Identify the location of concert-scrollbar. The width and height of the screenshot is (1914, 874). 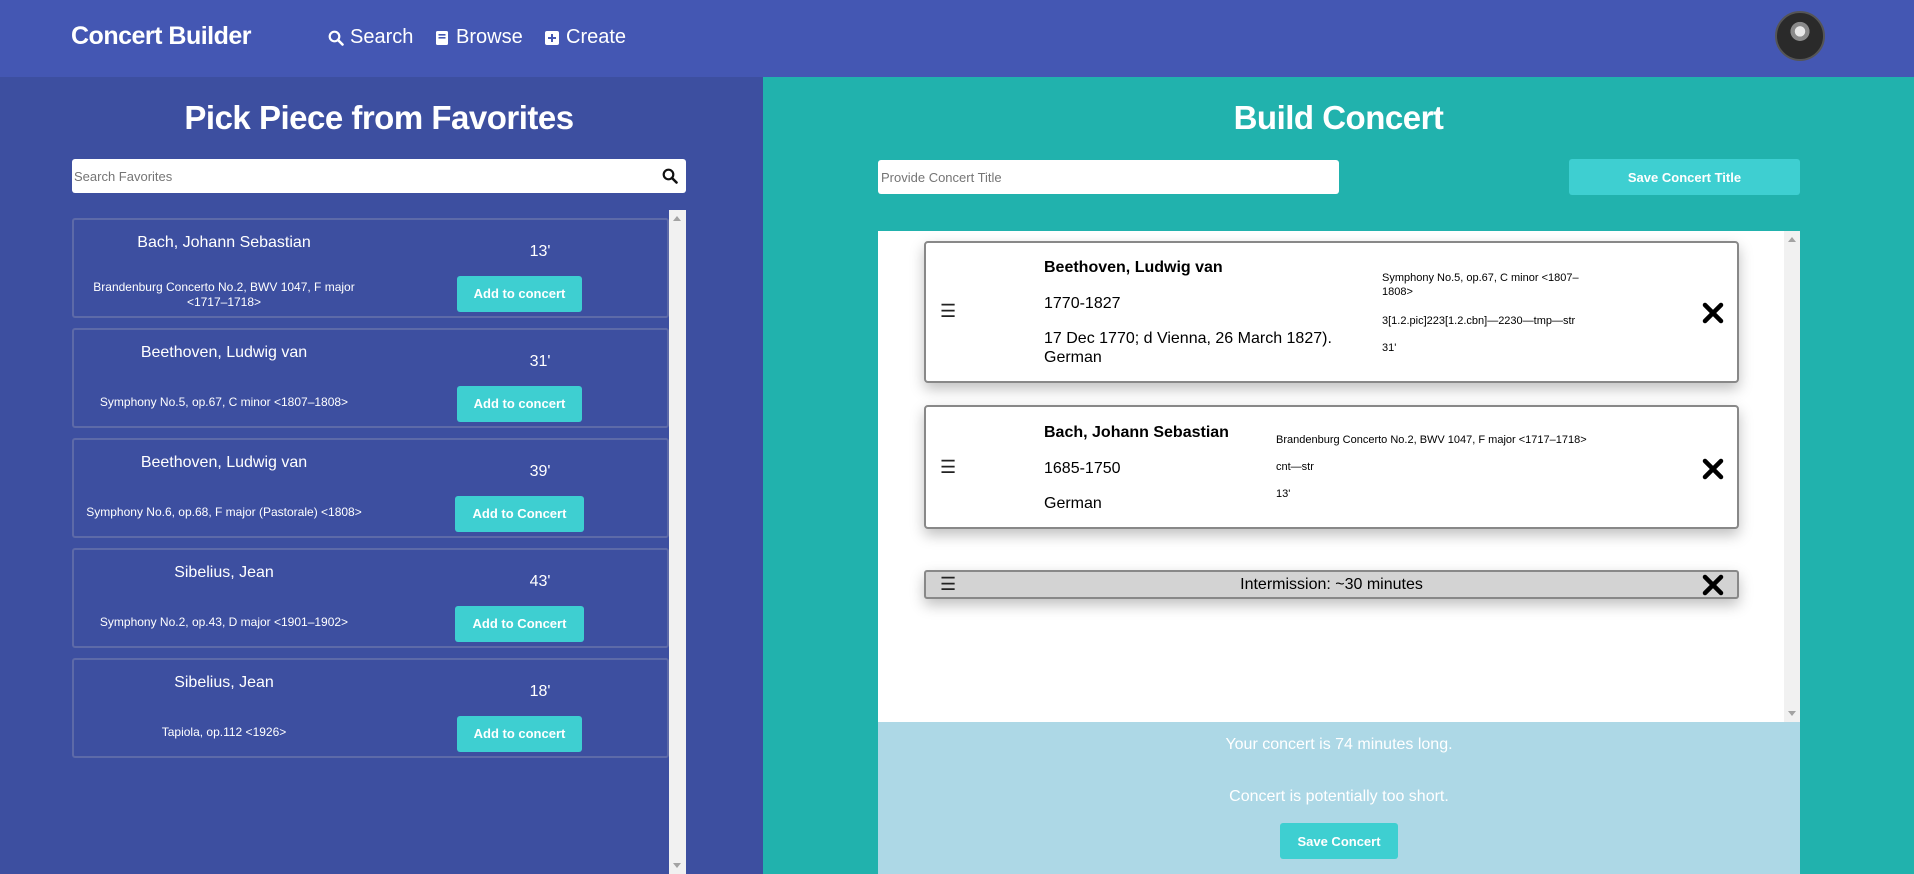
(1792, 476).